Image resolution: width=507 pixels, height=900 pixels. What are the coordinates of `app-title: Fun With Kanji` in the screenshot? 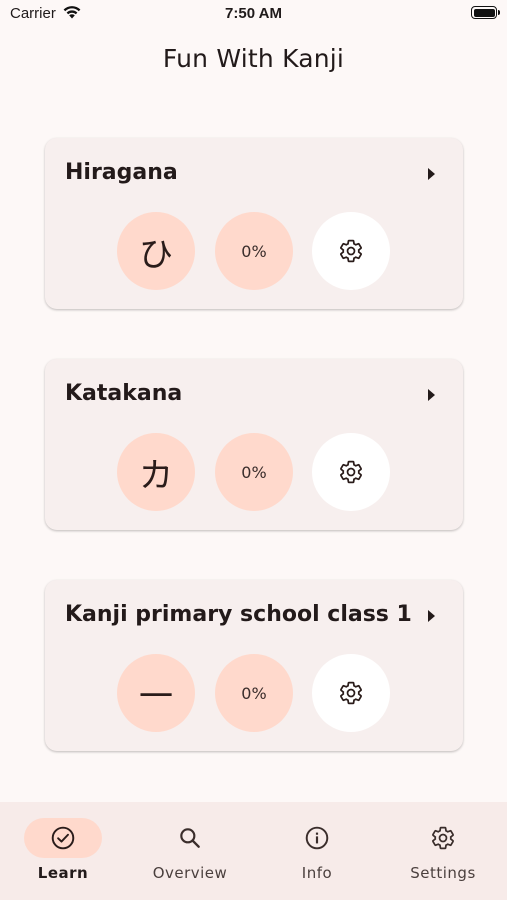 It's located at (253, 58).